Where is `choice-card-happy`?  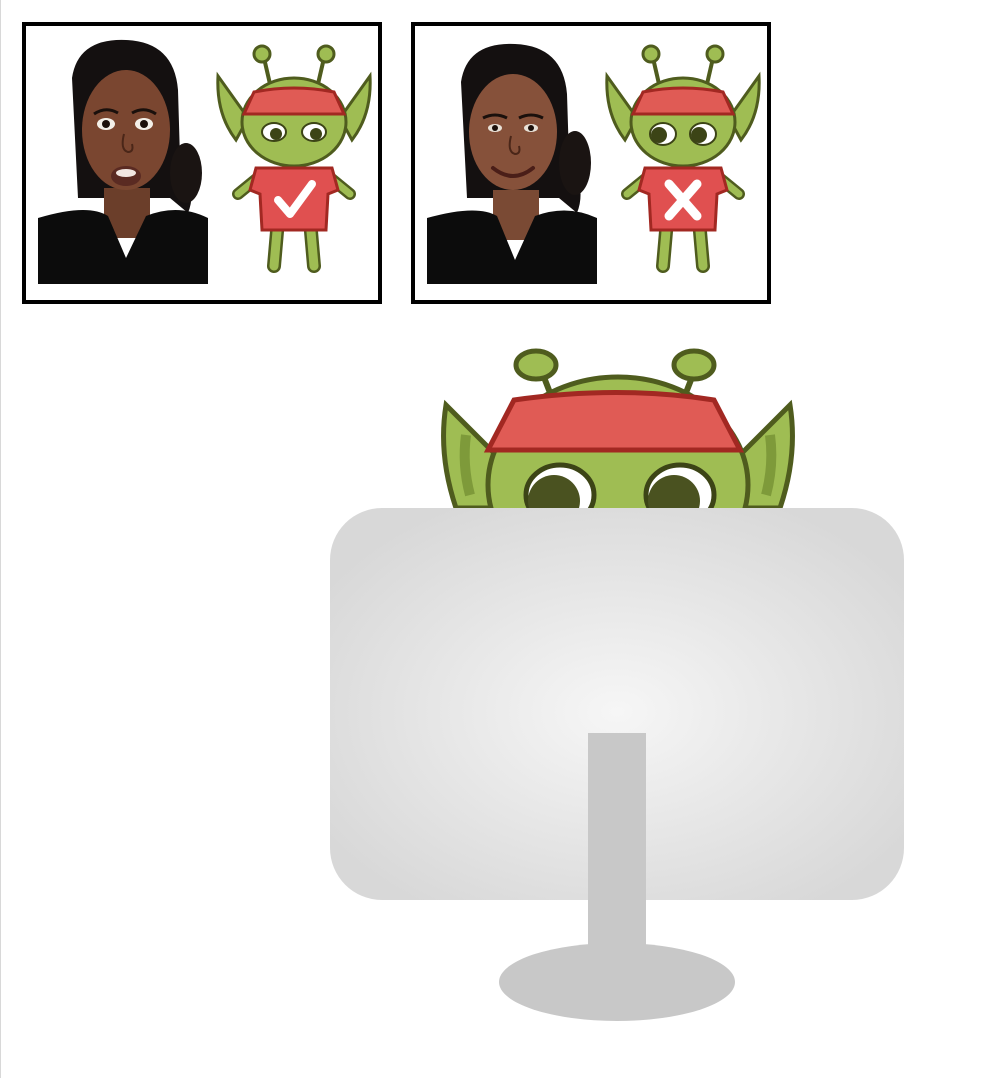
choice-card-happy is located at coordinates (591, 163).